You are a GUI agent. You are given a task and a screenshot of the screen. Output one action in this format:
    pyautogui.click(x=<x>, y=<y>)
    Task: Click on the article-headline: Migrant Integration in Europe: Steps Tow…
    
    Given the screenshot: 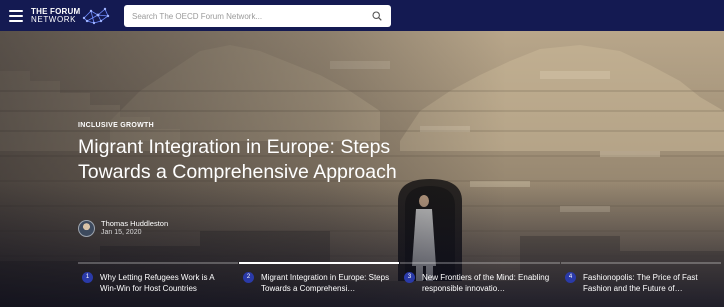 What is the action you would take?
    pyautogui.click(x=238, y=160)
    